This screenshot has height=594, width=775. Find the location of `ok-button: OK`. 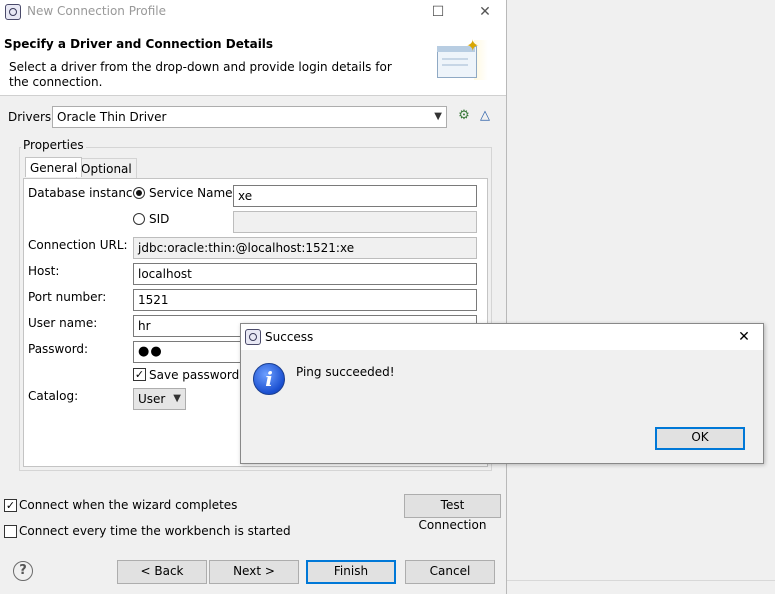

ok-button: OK is located at coordinates (700, 438).